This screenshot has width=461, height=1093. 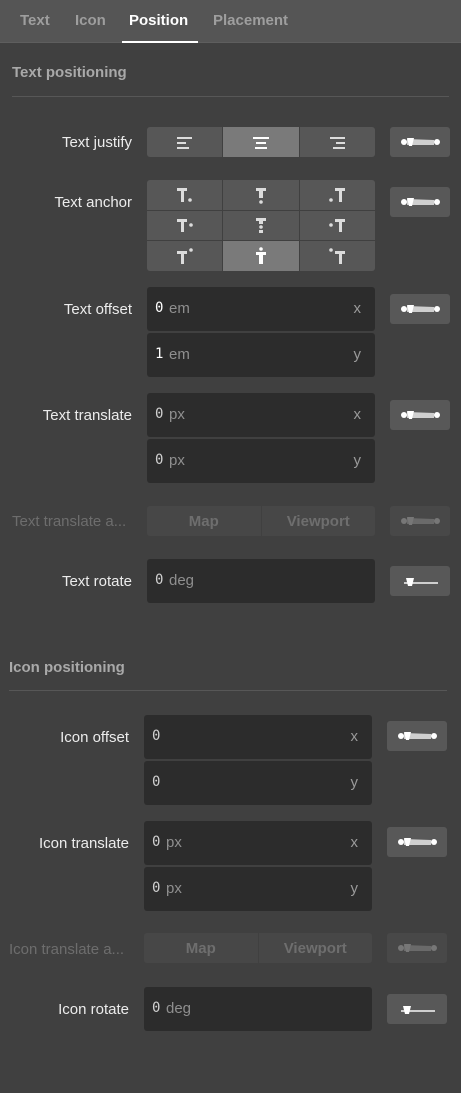 I want to click on text-rotate-label: Text rotate, so click(x=96, y=581).